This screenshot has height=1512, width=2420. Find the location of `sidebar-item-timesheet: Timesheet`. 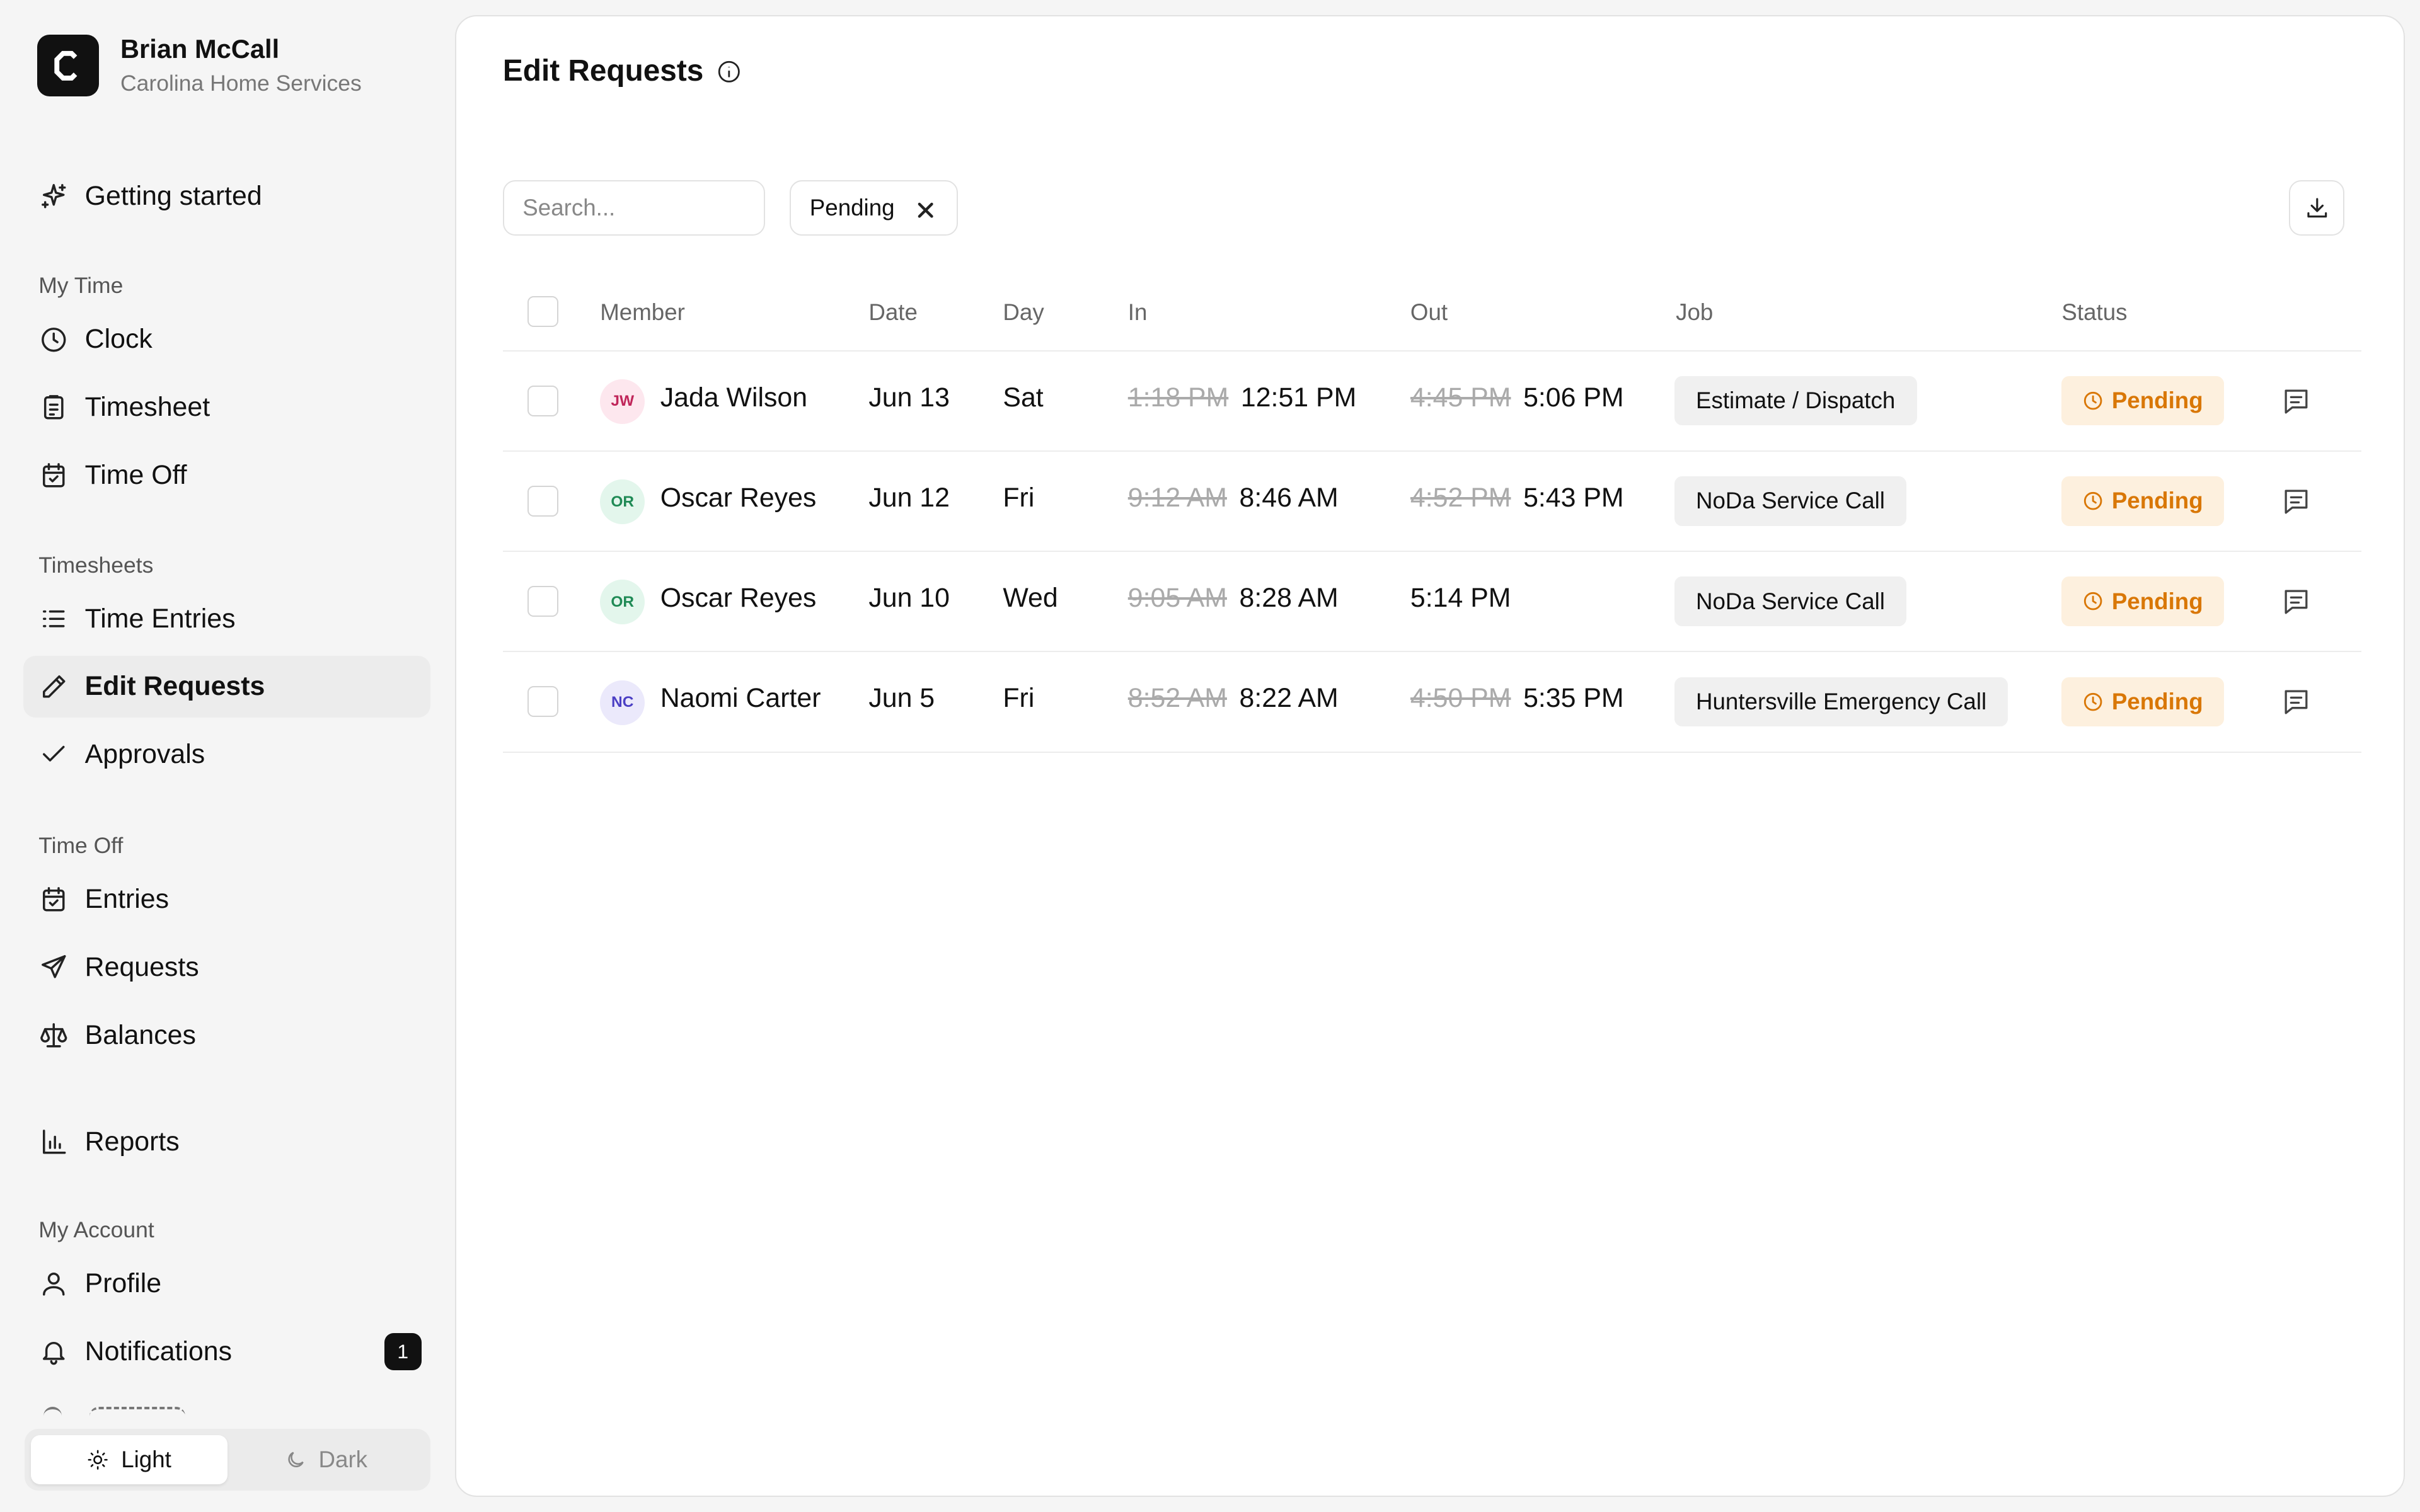

sidebar-item-timesheet: Timesheet is located at coordinates (227, 407).